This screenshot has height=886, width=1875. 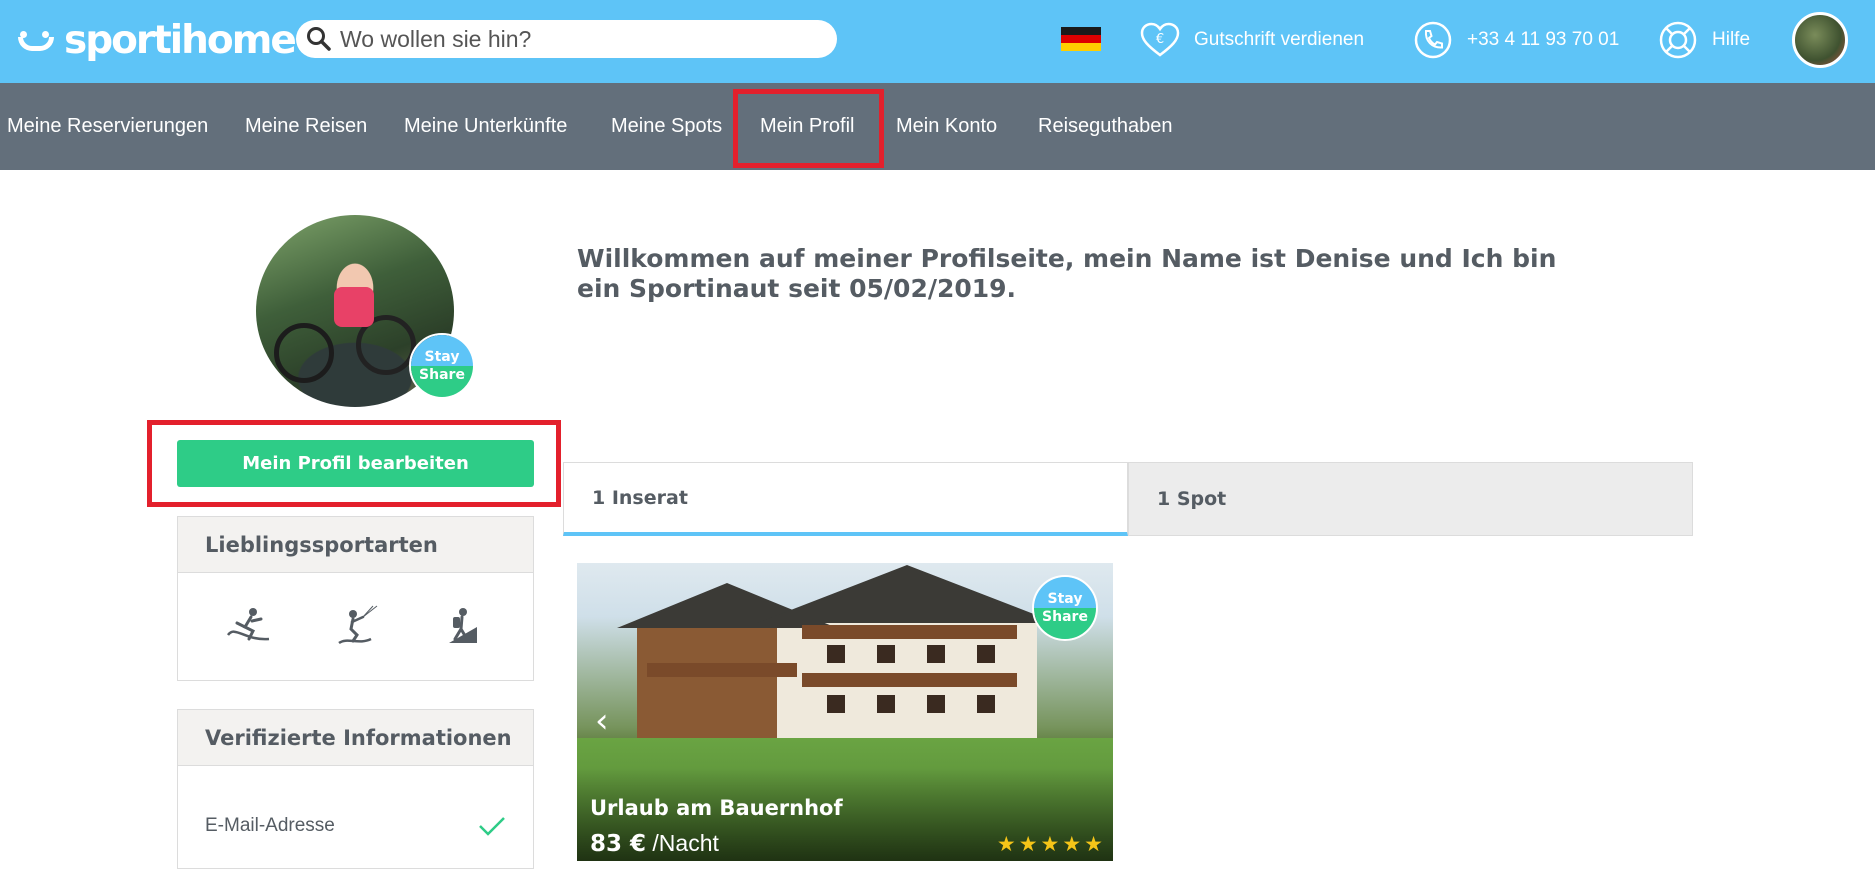 What do you see at coordinates (492, 826) in the screenshot?
I see `checkmark-icon` at bounding box center [492, 826].